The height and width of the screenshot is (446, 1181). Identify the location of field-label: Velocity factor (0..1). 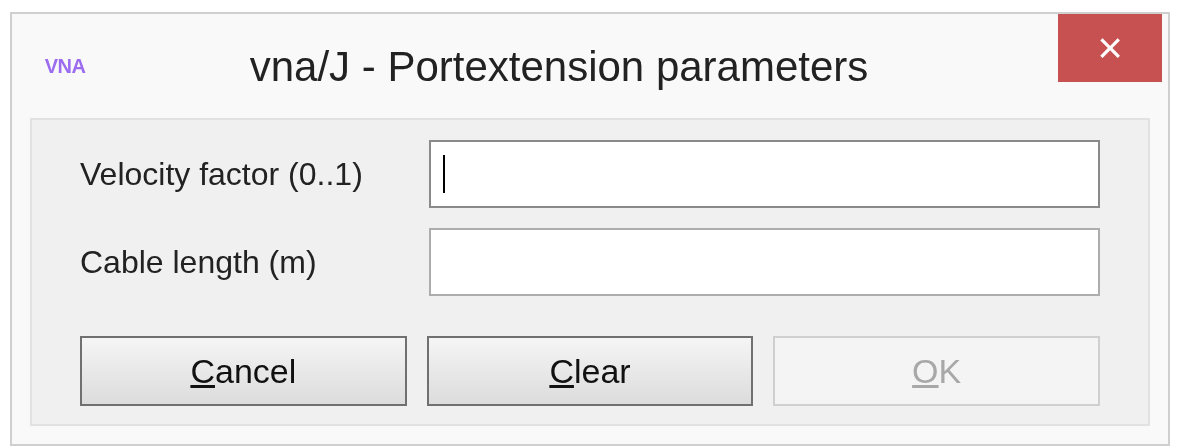
(222, 174).